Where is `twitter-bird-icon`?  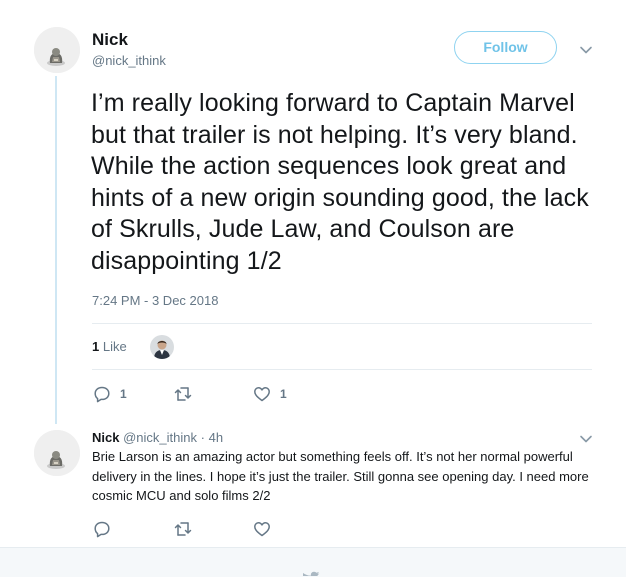 twitter-bird-icon is located at coordinates (312, 577).